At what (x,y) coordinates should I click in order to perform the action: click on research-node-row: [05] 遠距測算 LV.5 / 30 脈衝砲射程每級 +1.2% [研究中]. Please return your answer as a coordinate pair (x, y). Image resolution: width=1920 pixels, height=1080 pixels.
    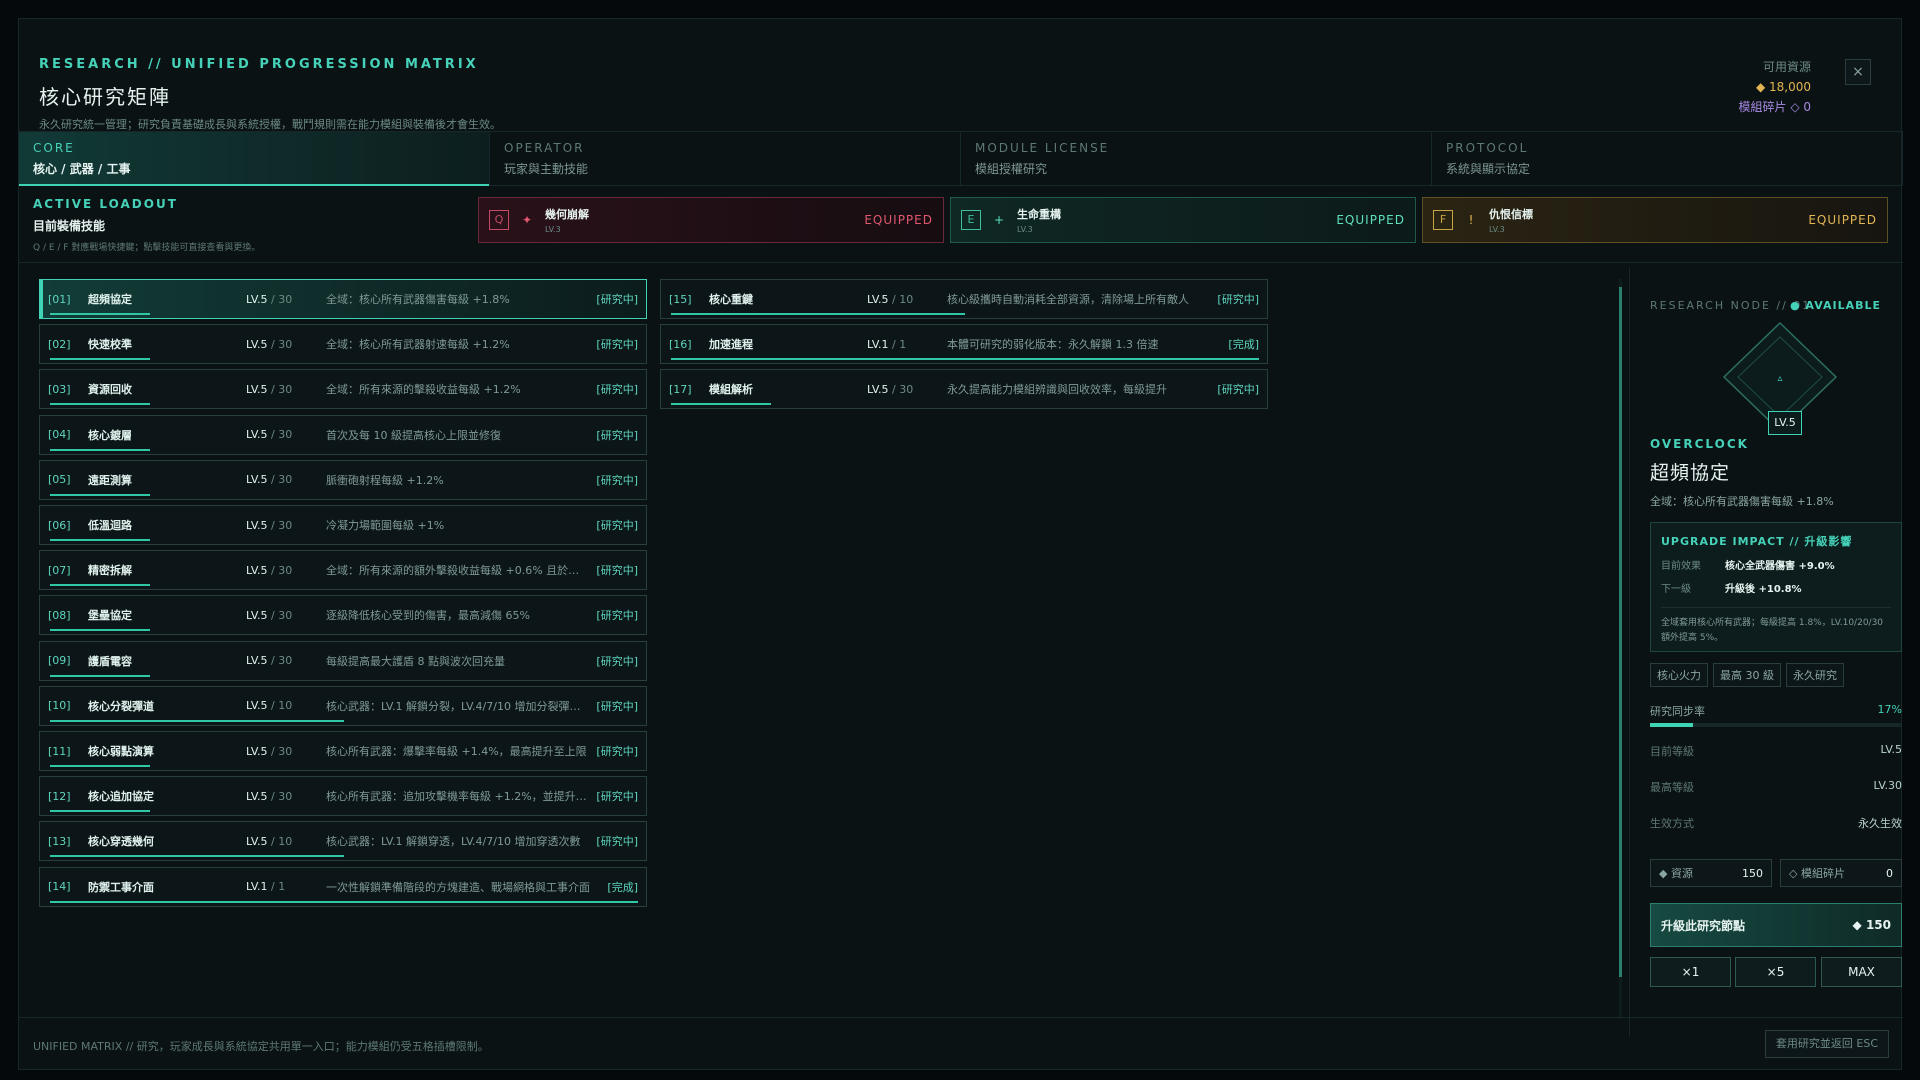
    Looking at the image, I should click on (343, 479).